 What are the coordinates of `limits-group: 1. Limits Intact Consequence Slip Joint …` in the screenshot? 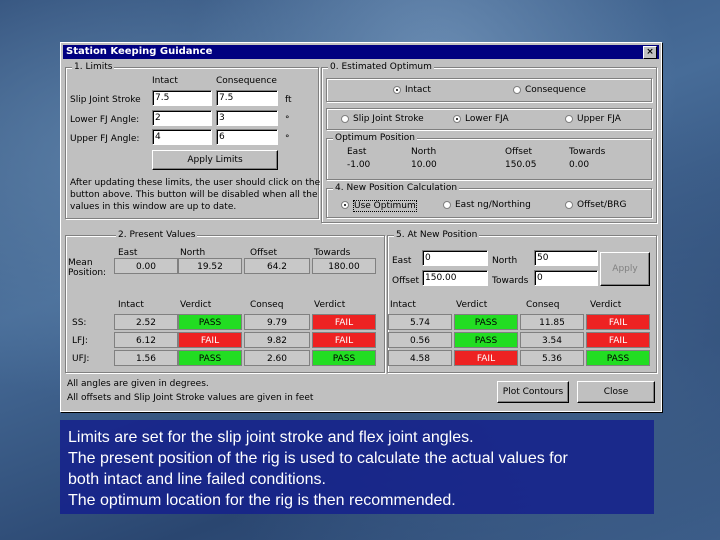 It's located at (192, 140).